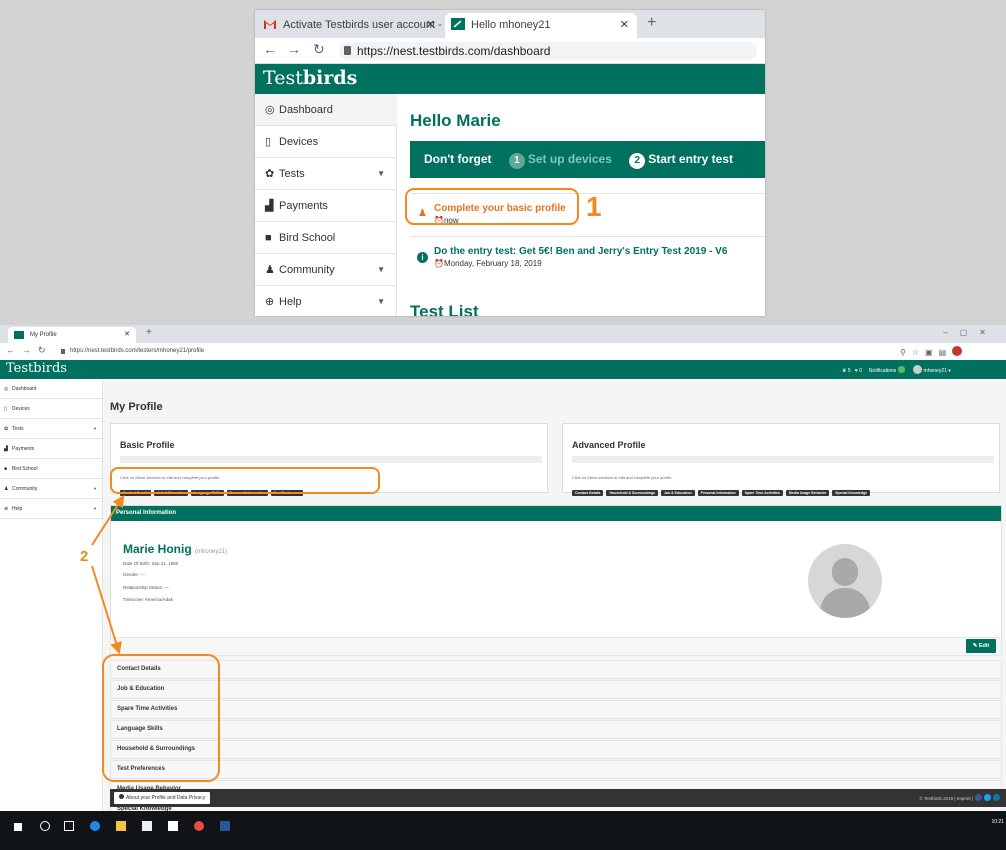 This screenshot has height=850, width=1006. I want to click on search-icon, so click(45, 826).